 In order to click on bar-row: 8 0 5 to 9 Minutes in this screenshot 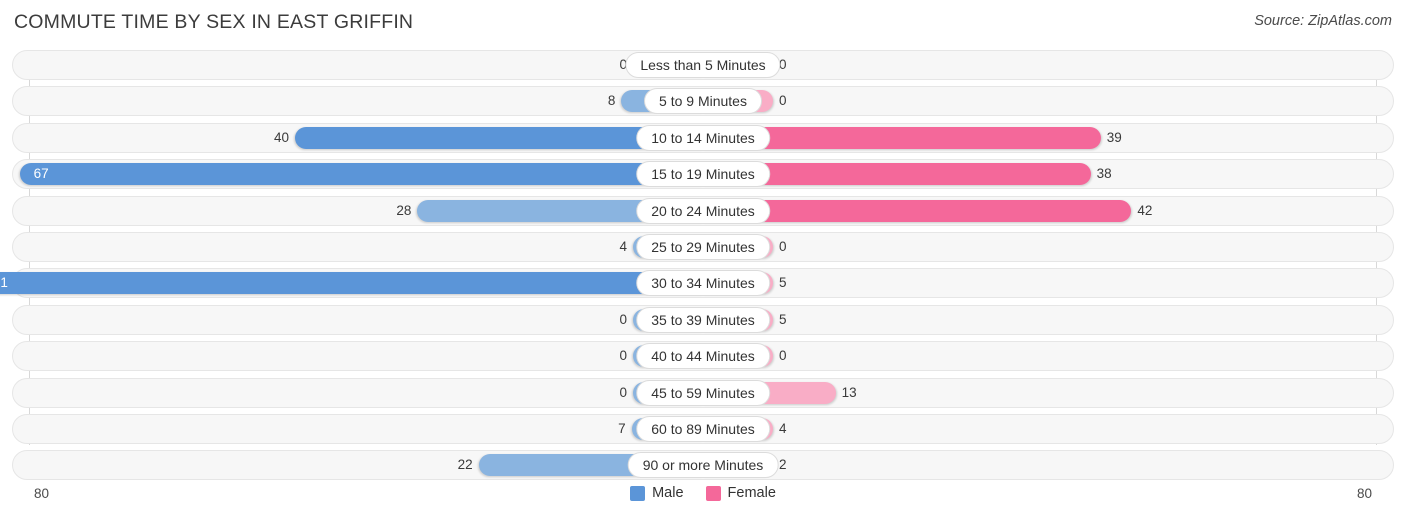, I will do `click(703, 101)`.